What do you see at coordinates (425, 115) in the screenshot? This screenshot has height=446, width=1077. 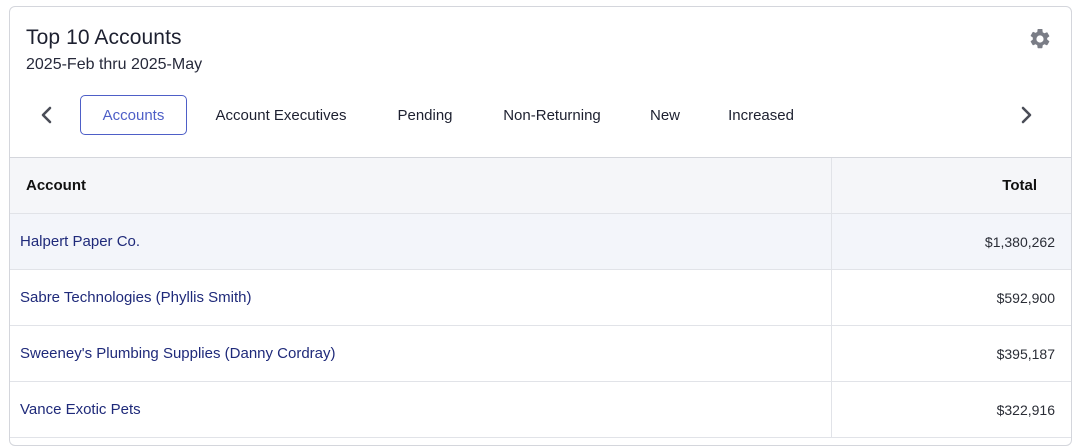 I see `tab-pending: Pending` at bounding box center [425, 115].